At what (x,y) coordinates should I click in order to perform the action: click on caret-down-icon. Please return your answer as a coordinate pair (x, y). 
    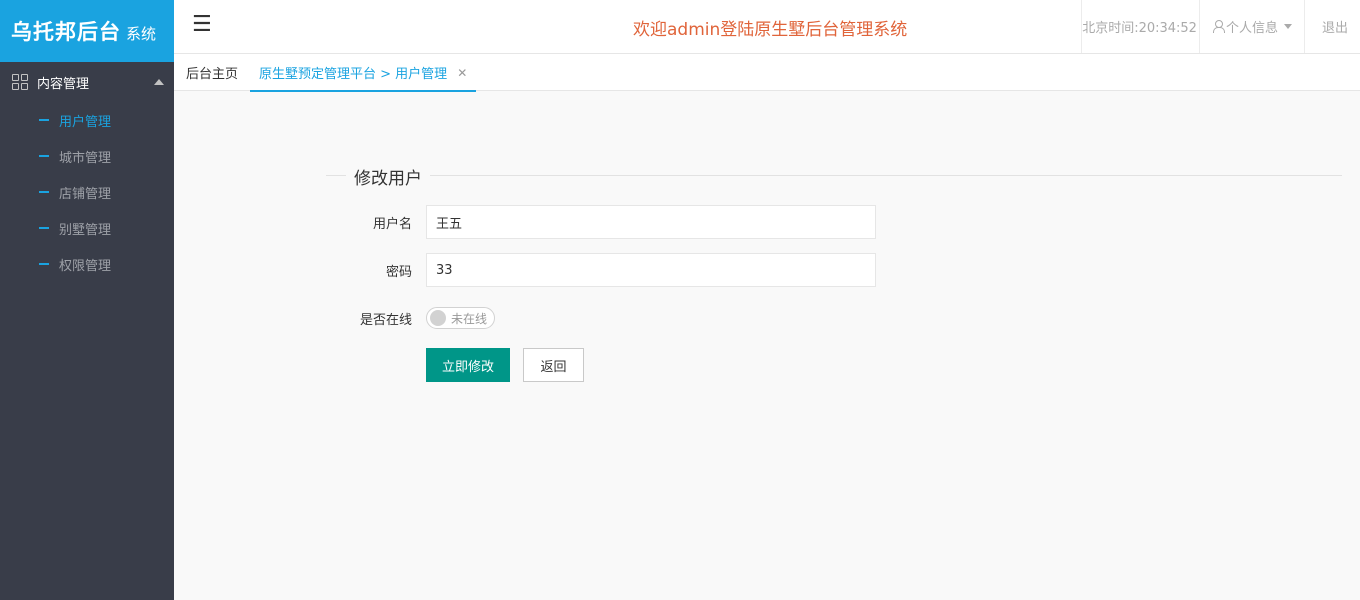
    Looking at the image, I should click on (1287, 26).